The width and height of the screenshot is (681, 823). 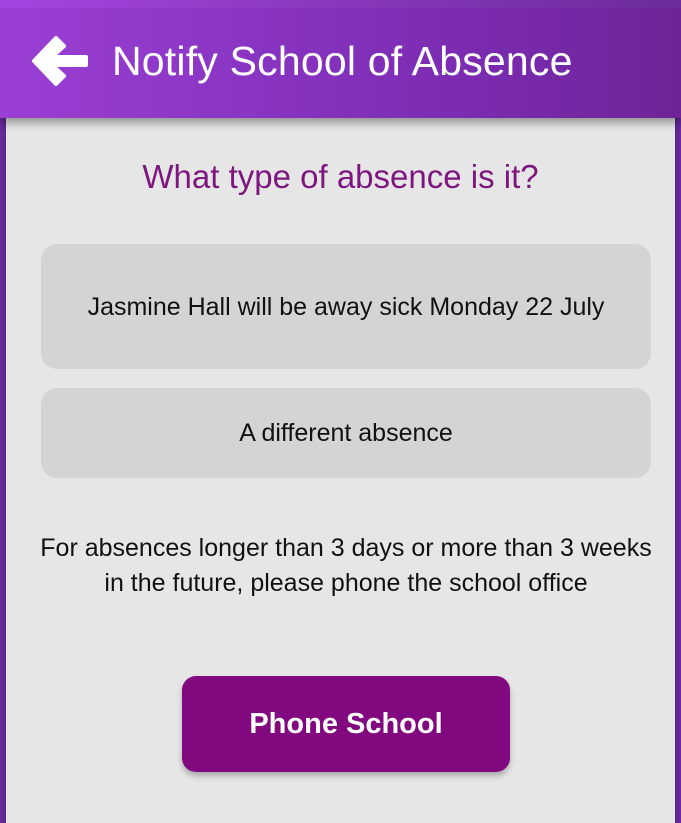 I want to click on absence-option-different: A different absence, so click(x=346, y=433).